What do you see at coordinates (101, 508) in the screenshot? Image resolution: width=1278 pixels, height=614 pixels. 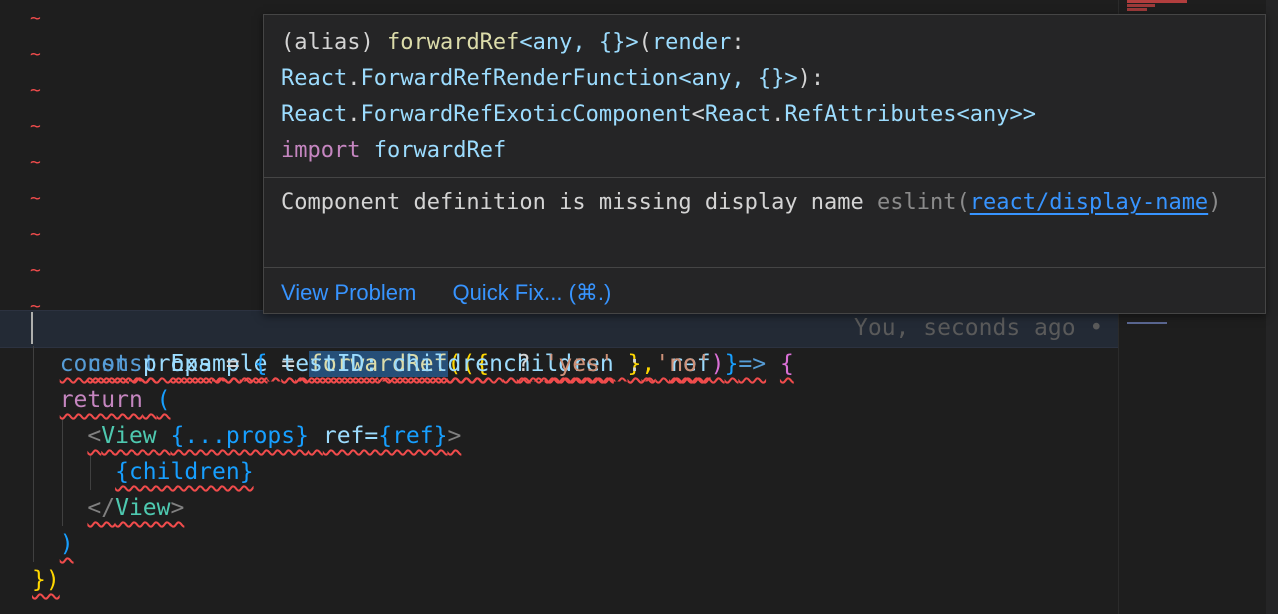 I see `token: </` at bounding box center [101, 508].